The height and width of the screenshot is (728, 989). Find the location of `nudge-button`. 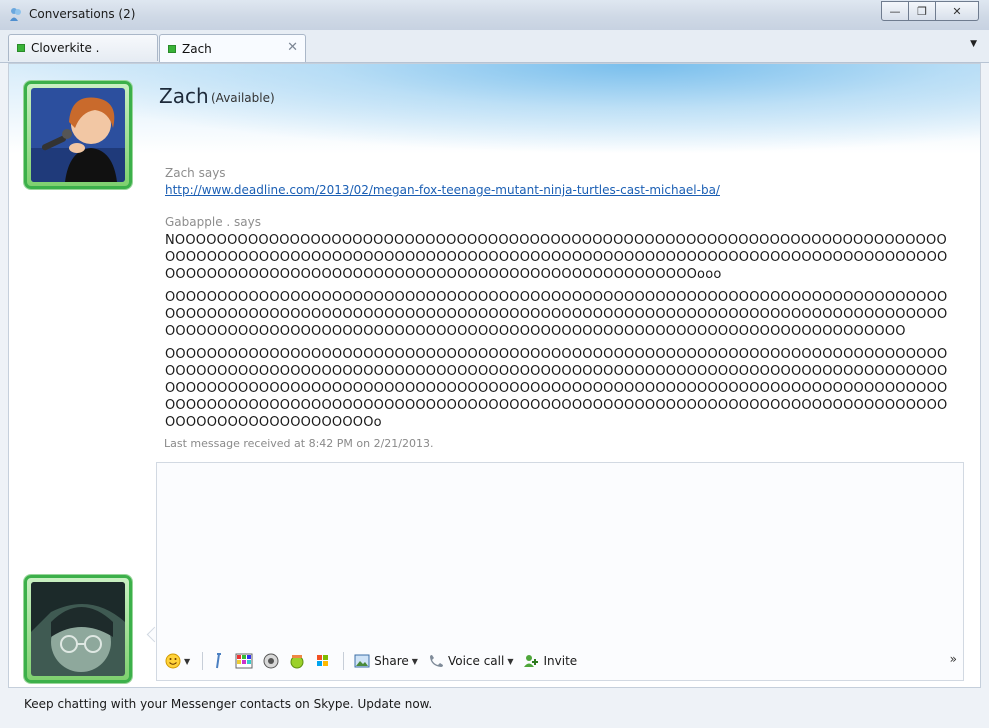

nudge-button is located at coordinates (219, 661).